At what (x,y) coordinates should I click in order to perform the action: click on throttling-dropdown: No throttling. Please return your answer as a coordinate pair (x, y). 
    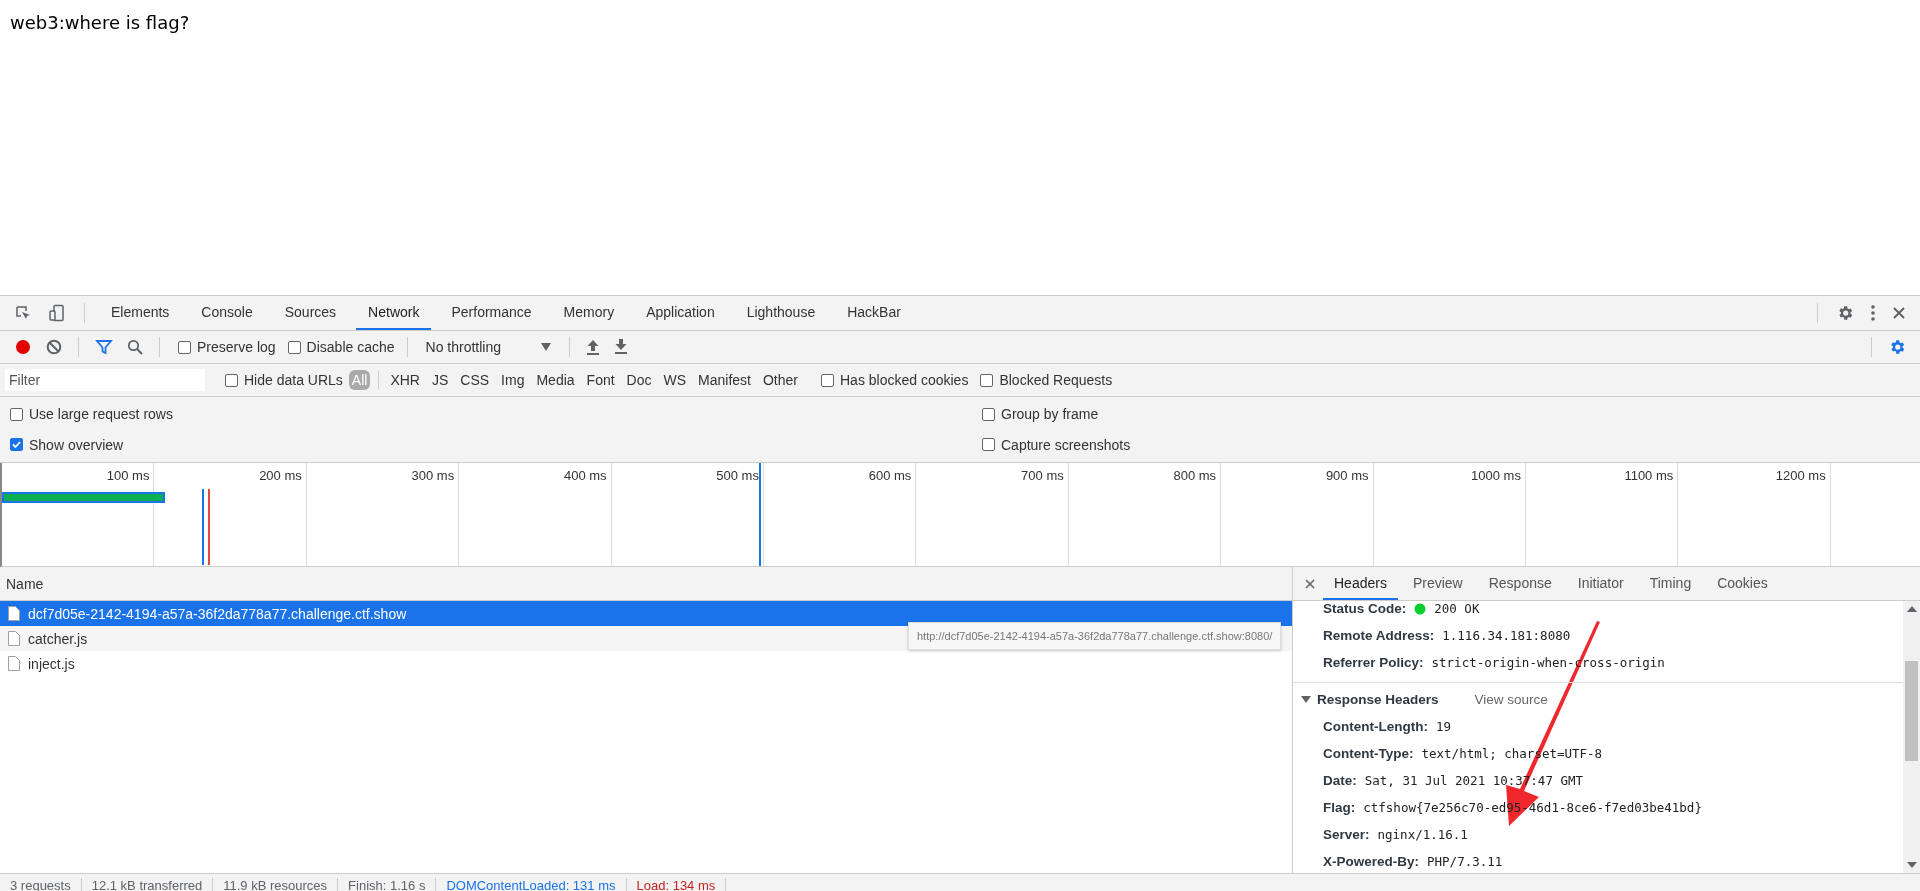
    Looking at the image, I should click on (488, 347).